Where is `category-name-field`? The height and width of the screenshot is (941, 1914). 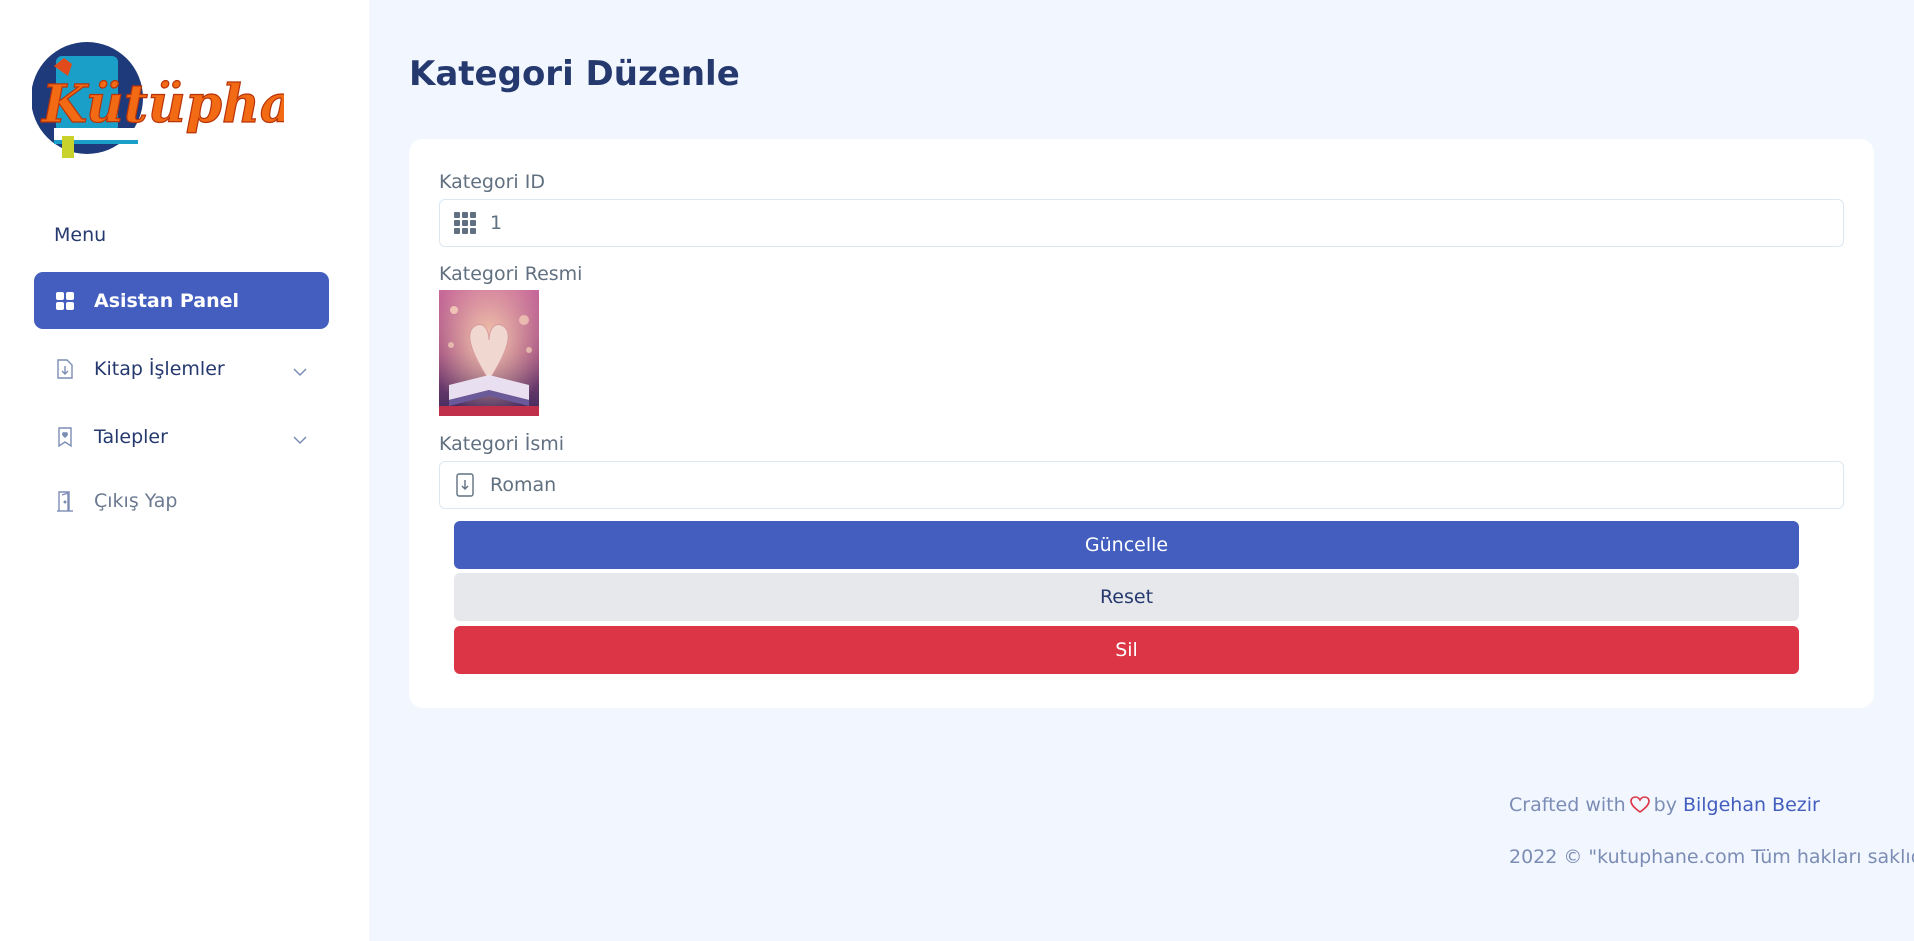
category-name-field is located at coordinates (1141, 485).